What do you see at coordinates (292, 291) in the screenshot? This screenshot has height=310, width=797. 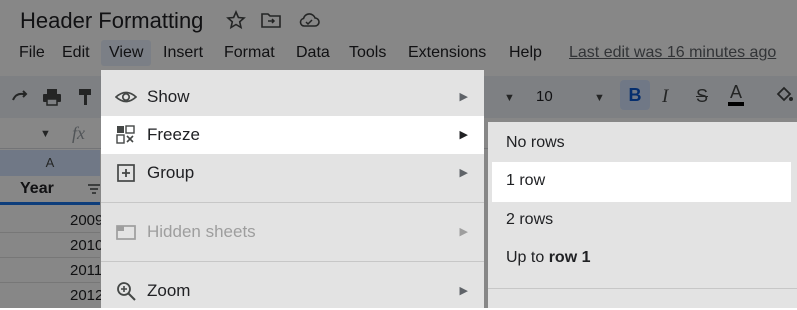 I see `menu-item-zoom: Zoom ▶` at bounding box center [292, 291].